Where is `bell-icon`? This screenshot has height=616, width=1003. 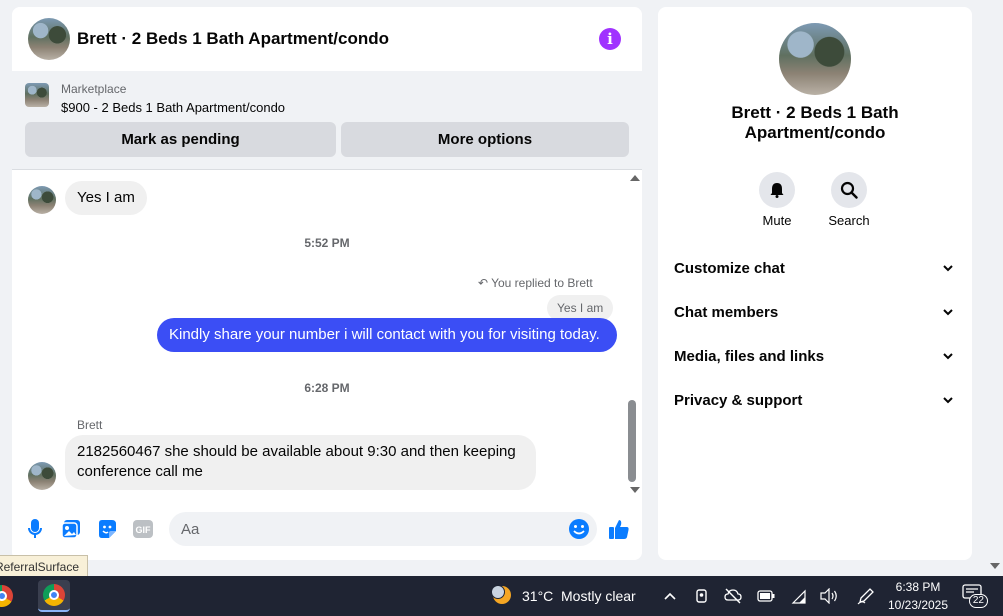 bell-icon is located at coordinates (777, 190).